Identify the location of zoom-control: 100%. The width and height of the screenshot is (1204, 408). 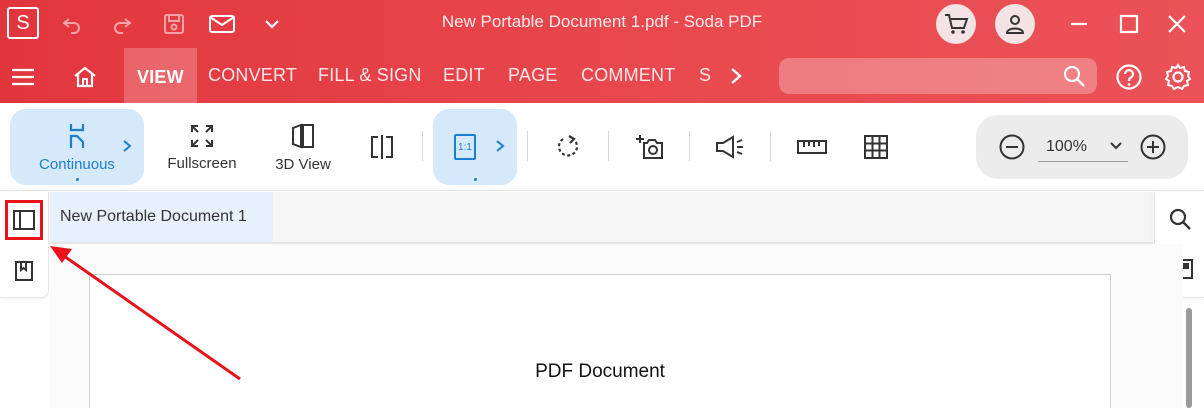
(1082, 147).